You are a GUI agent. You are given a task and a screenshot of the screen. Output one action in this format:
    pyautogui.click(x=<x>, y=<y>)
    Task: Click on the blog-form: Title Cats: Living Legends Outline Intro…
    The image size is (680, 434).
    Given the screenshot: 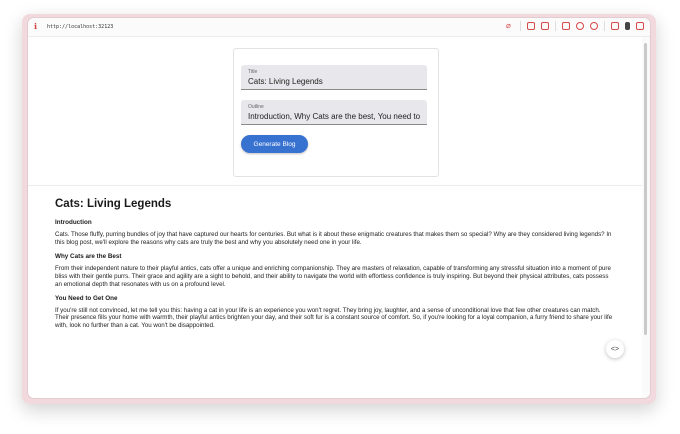 What is the action you would take?
    pyautogui.click(x=336, y=112)
    